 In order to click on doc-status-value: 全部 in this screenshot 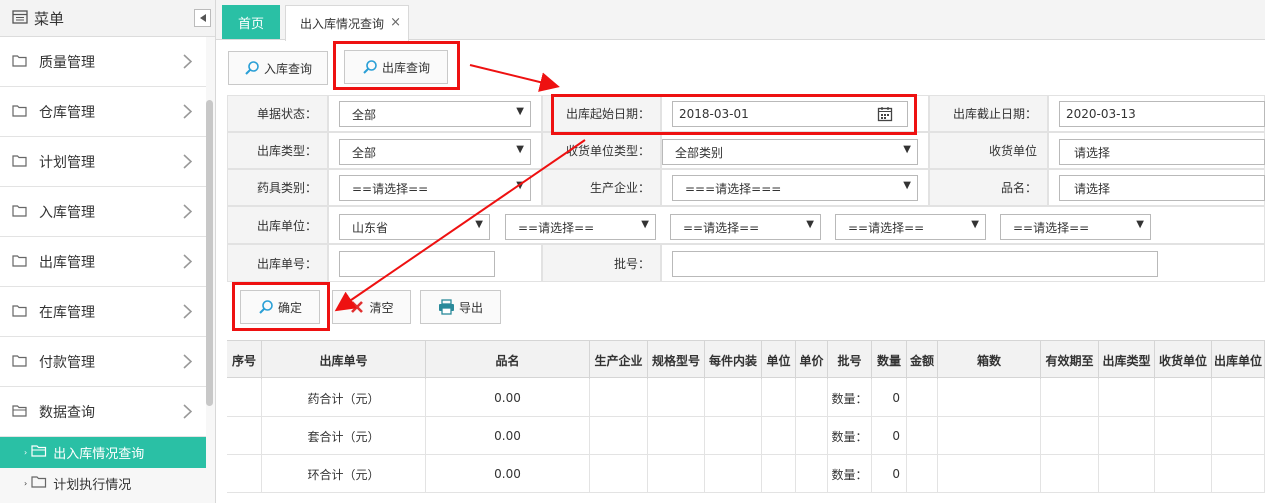, I will do `click(364, 114)`.